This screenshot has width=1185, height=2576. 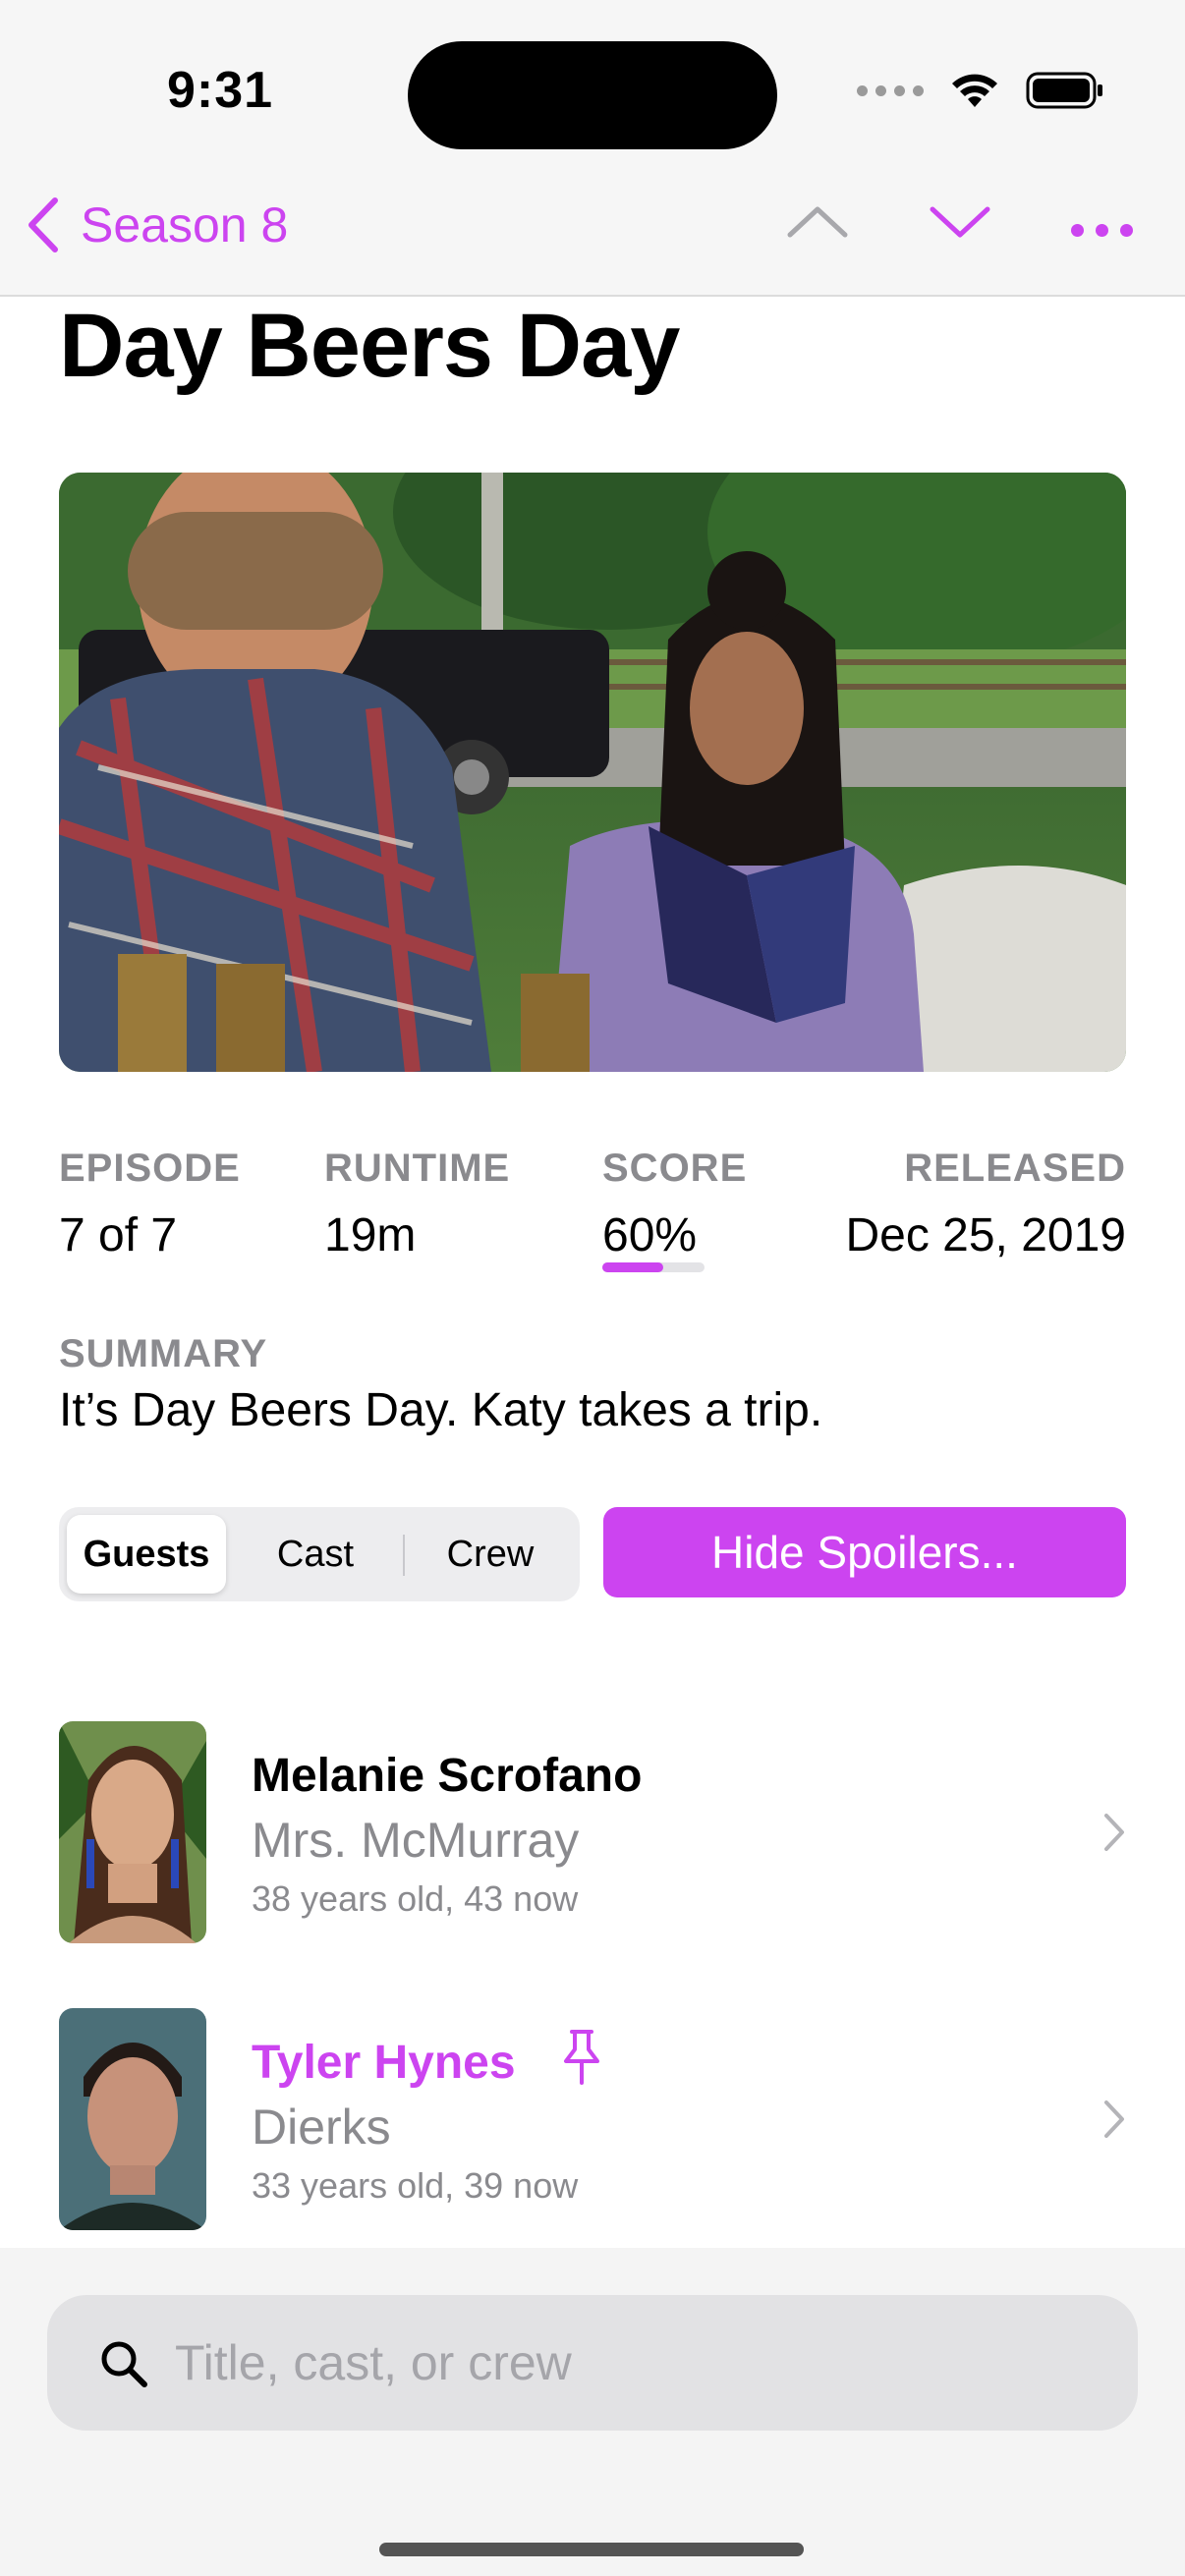 What do you see at coordinates (370, 346) in the screenshot?
I see `episode-title: Day Beers Day` at bounding box center [370, 346].